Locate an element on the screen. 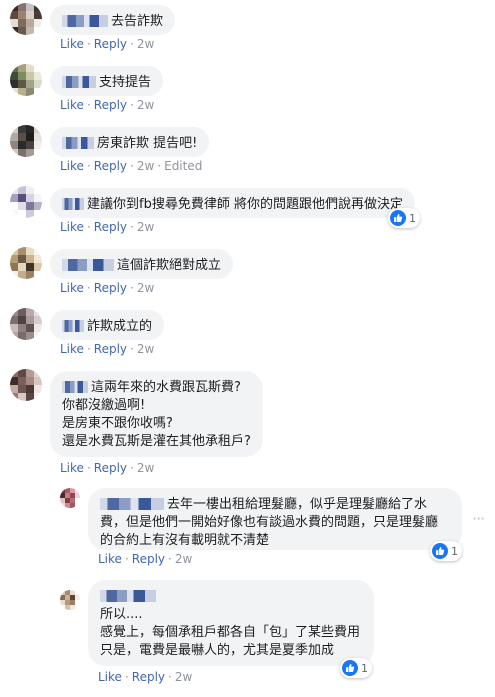  comment-bubble: 詐欺成立的 is located at coordinates (107, 325).